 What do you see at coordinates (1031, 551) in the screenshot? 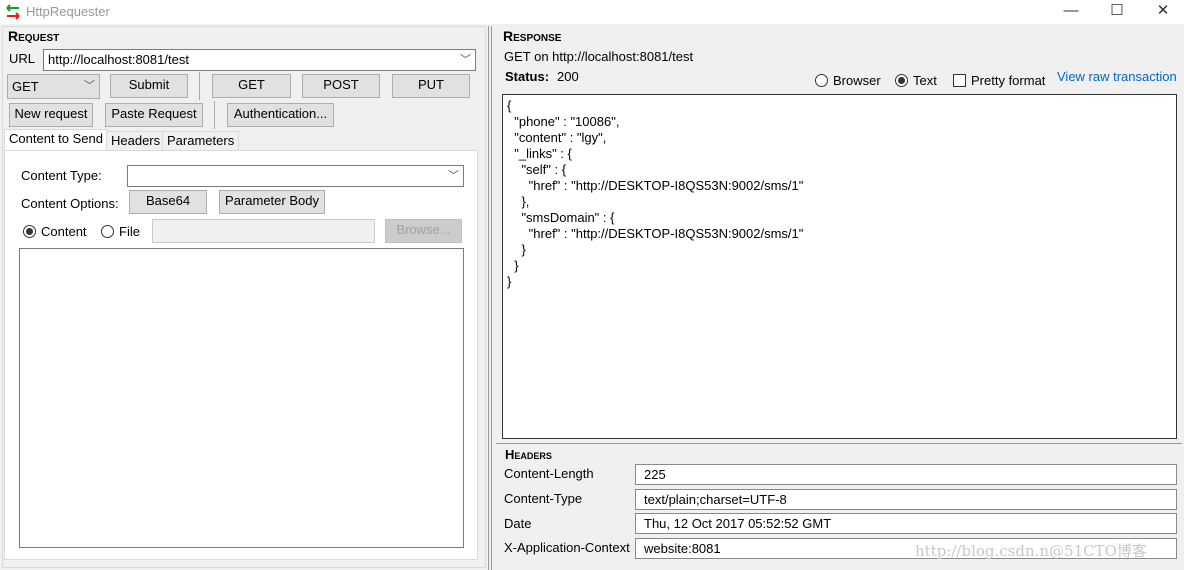
I see `watermark: http://blog.csdn.n@51CTO博客` at bounding box center [1031, 551].